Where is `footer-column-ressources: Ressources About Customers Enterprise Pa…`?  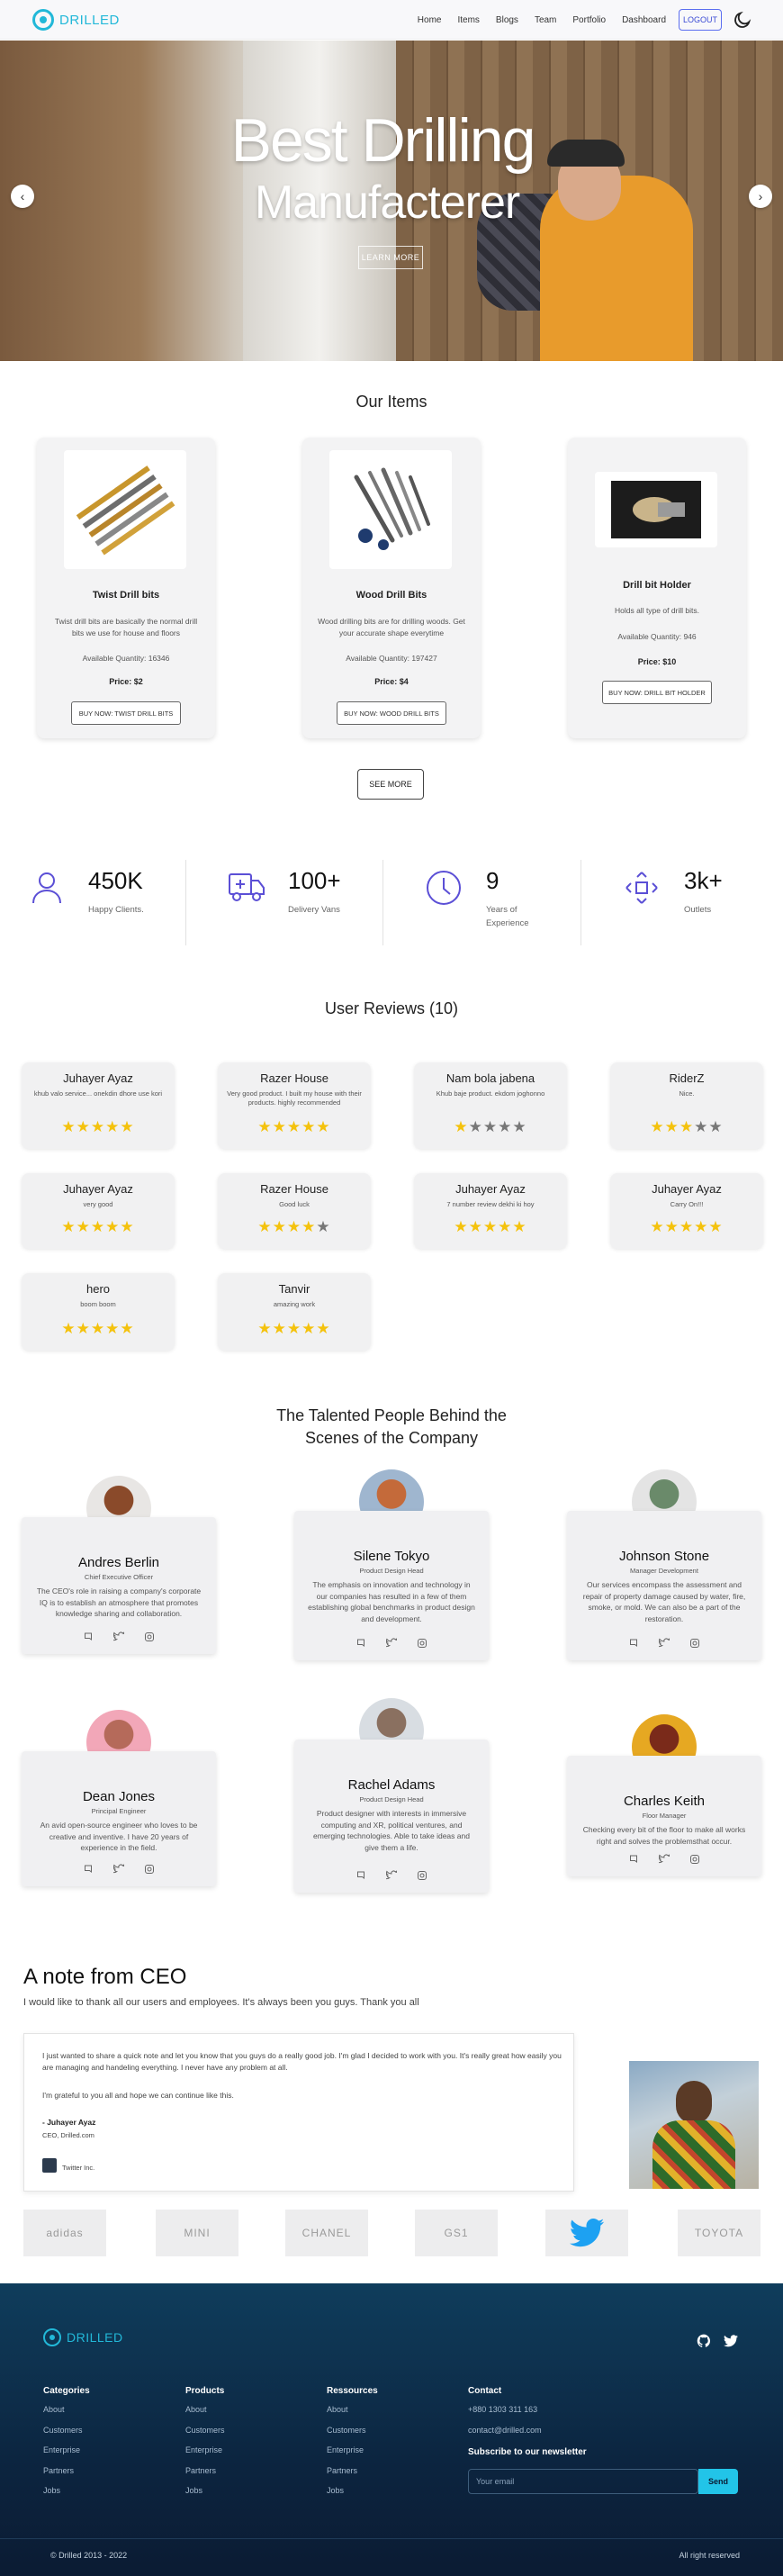 footer-column-ressources: Ressources About Customers Enterprise Pa… is located at coordinates (352, 2446).